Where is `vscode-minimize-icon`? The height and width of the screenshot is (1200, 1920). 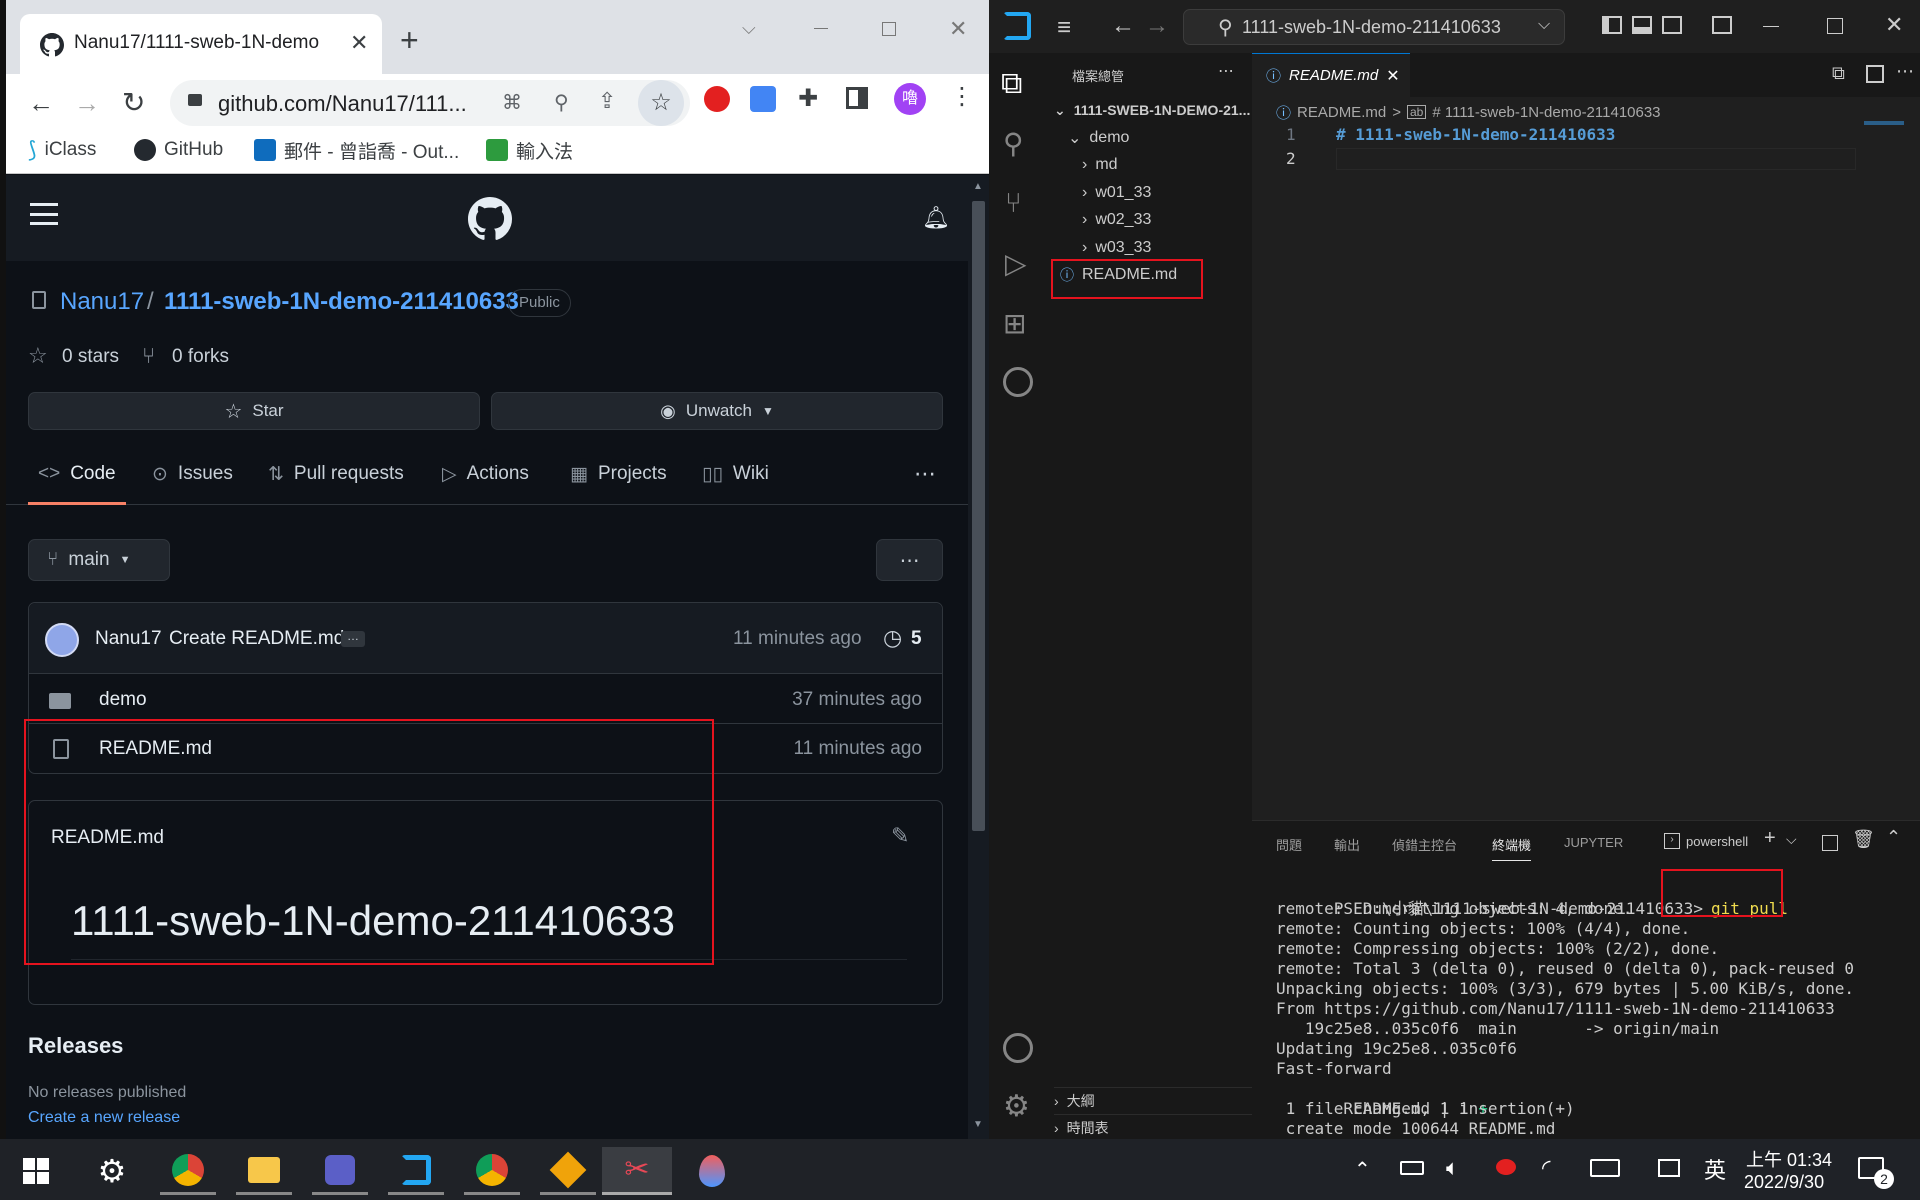
vscode-minimize-icon is located at coordinates (1771, 26).